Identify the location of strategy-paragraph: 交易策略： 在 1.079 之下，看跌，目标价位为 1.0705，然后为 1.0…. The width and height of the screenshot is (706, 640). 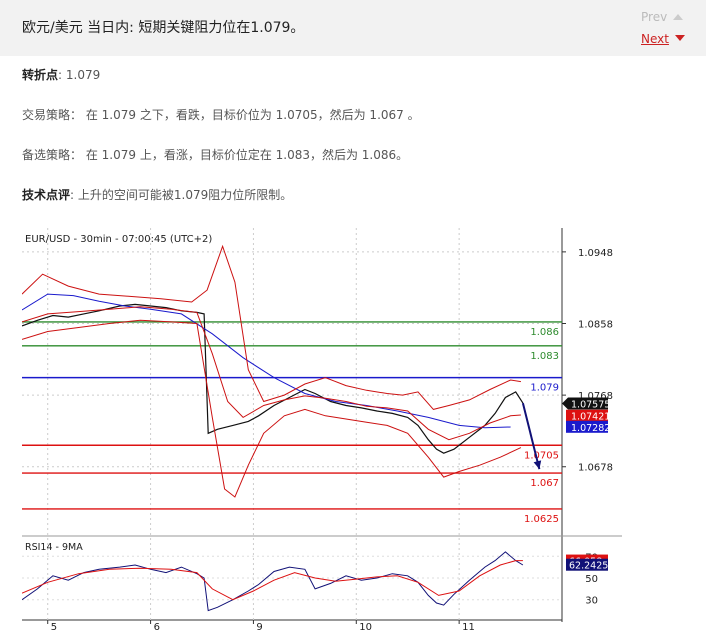
(221, 114).